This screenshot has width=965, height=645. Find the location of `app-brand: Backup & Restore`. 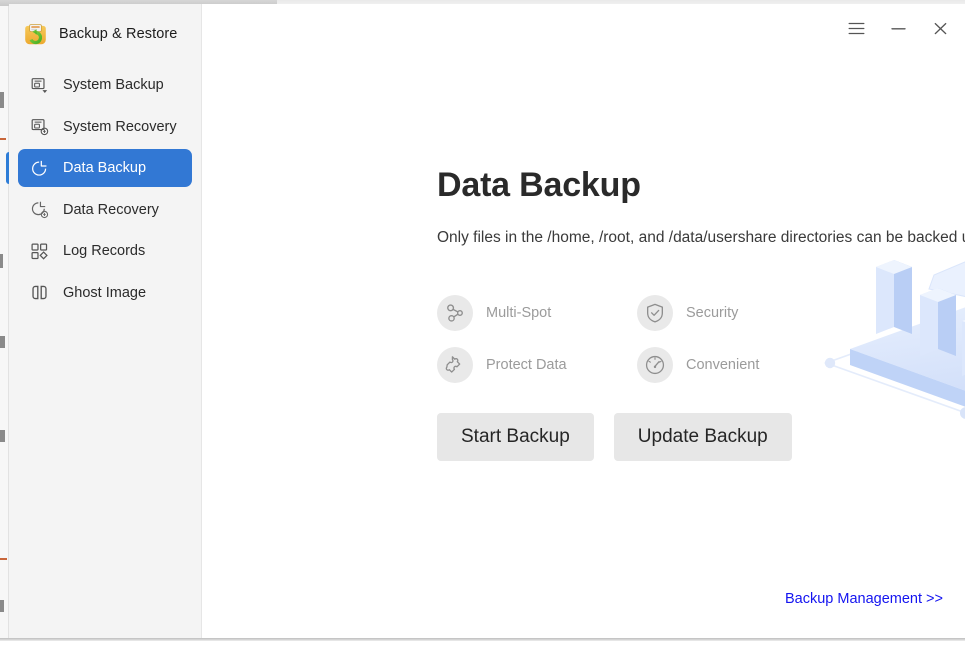

app-brand: Backup & Restore is located at coordinates (105, 28).